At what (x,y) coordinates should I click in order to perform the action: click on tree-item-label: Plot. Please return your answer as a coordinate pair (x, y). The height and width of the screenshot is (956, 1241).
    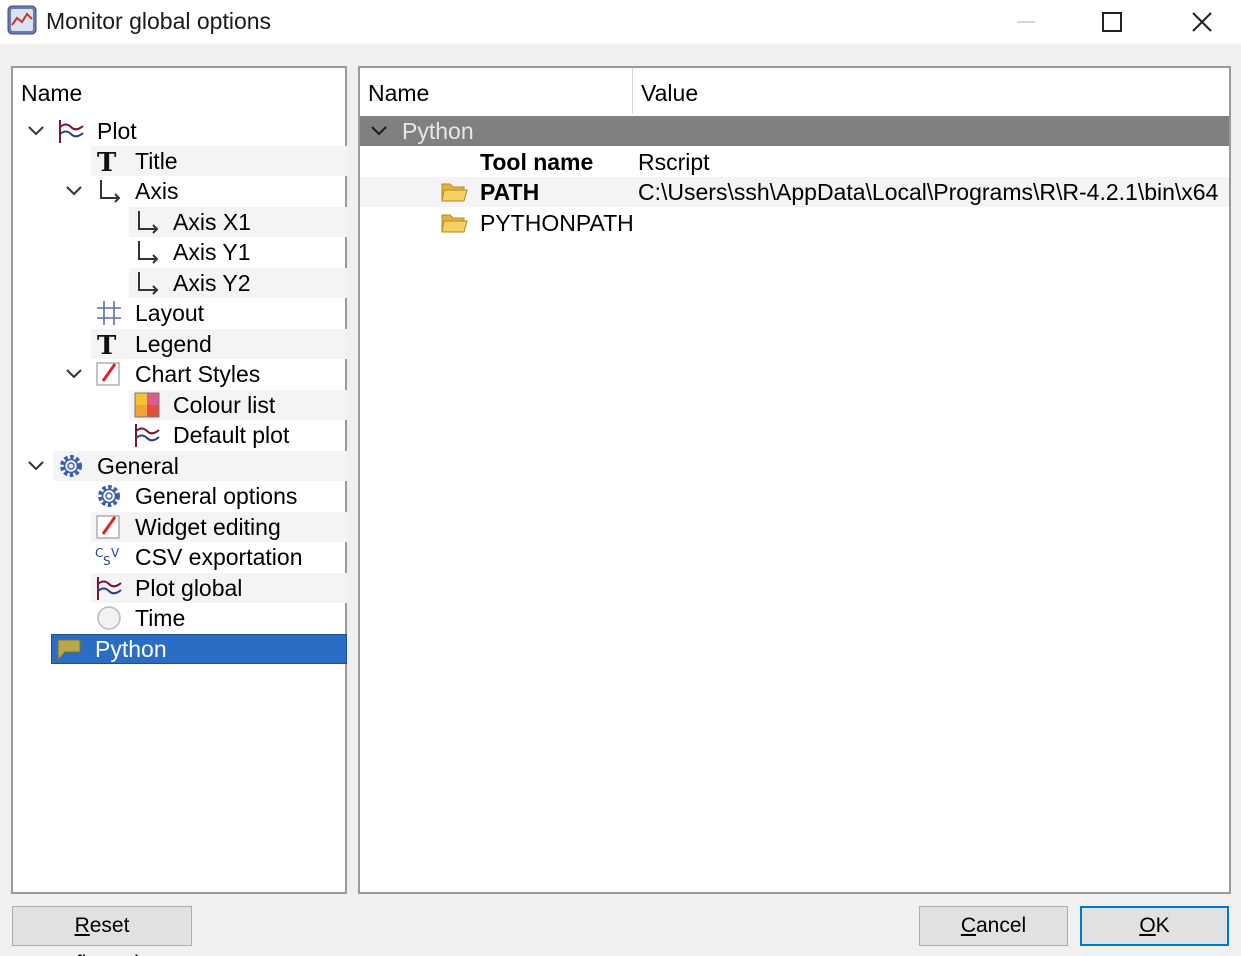
    Looking at the image, I should click on (117, 131).